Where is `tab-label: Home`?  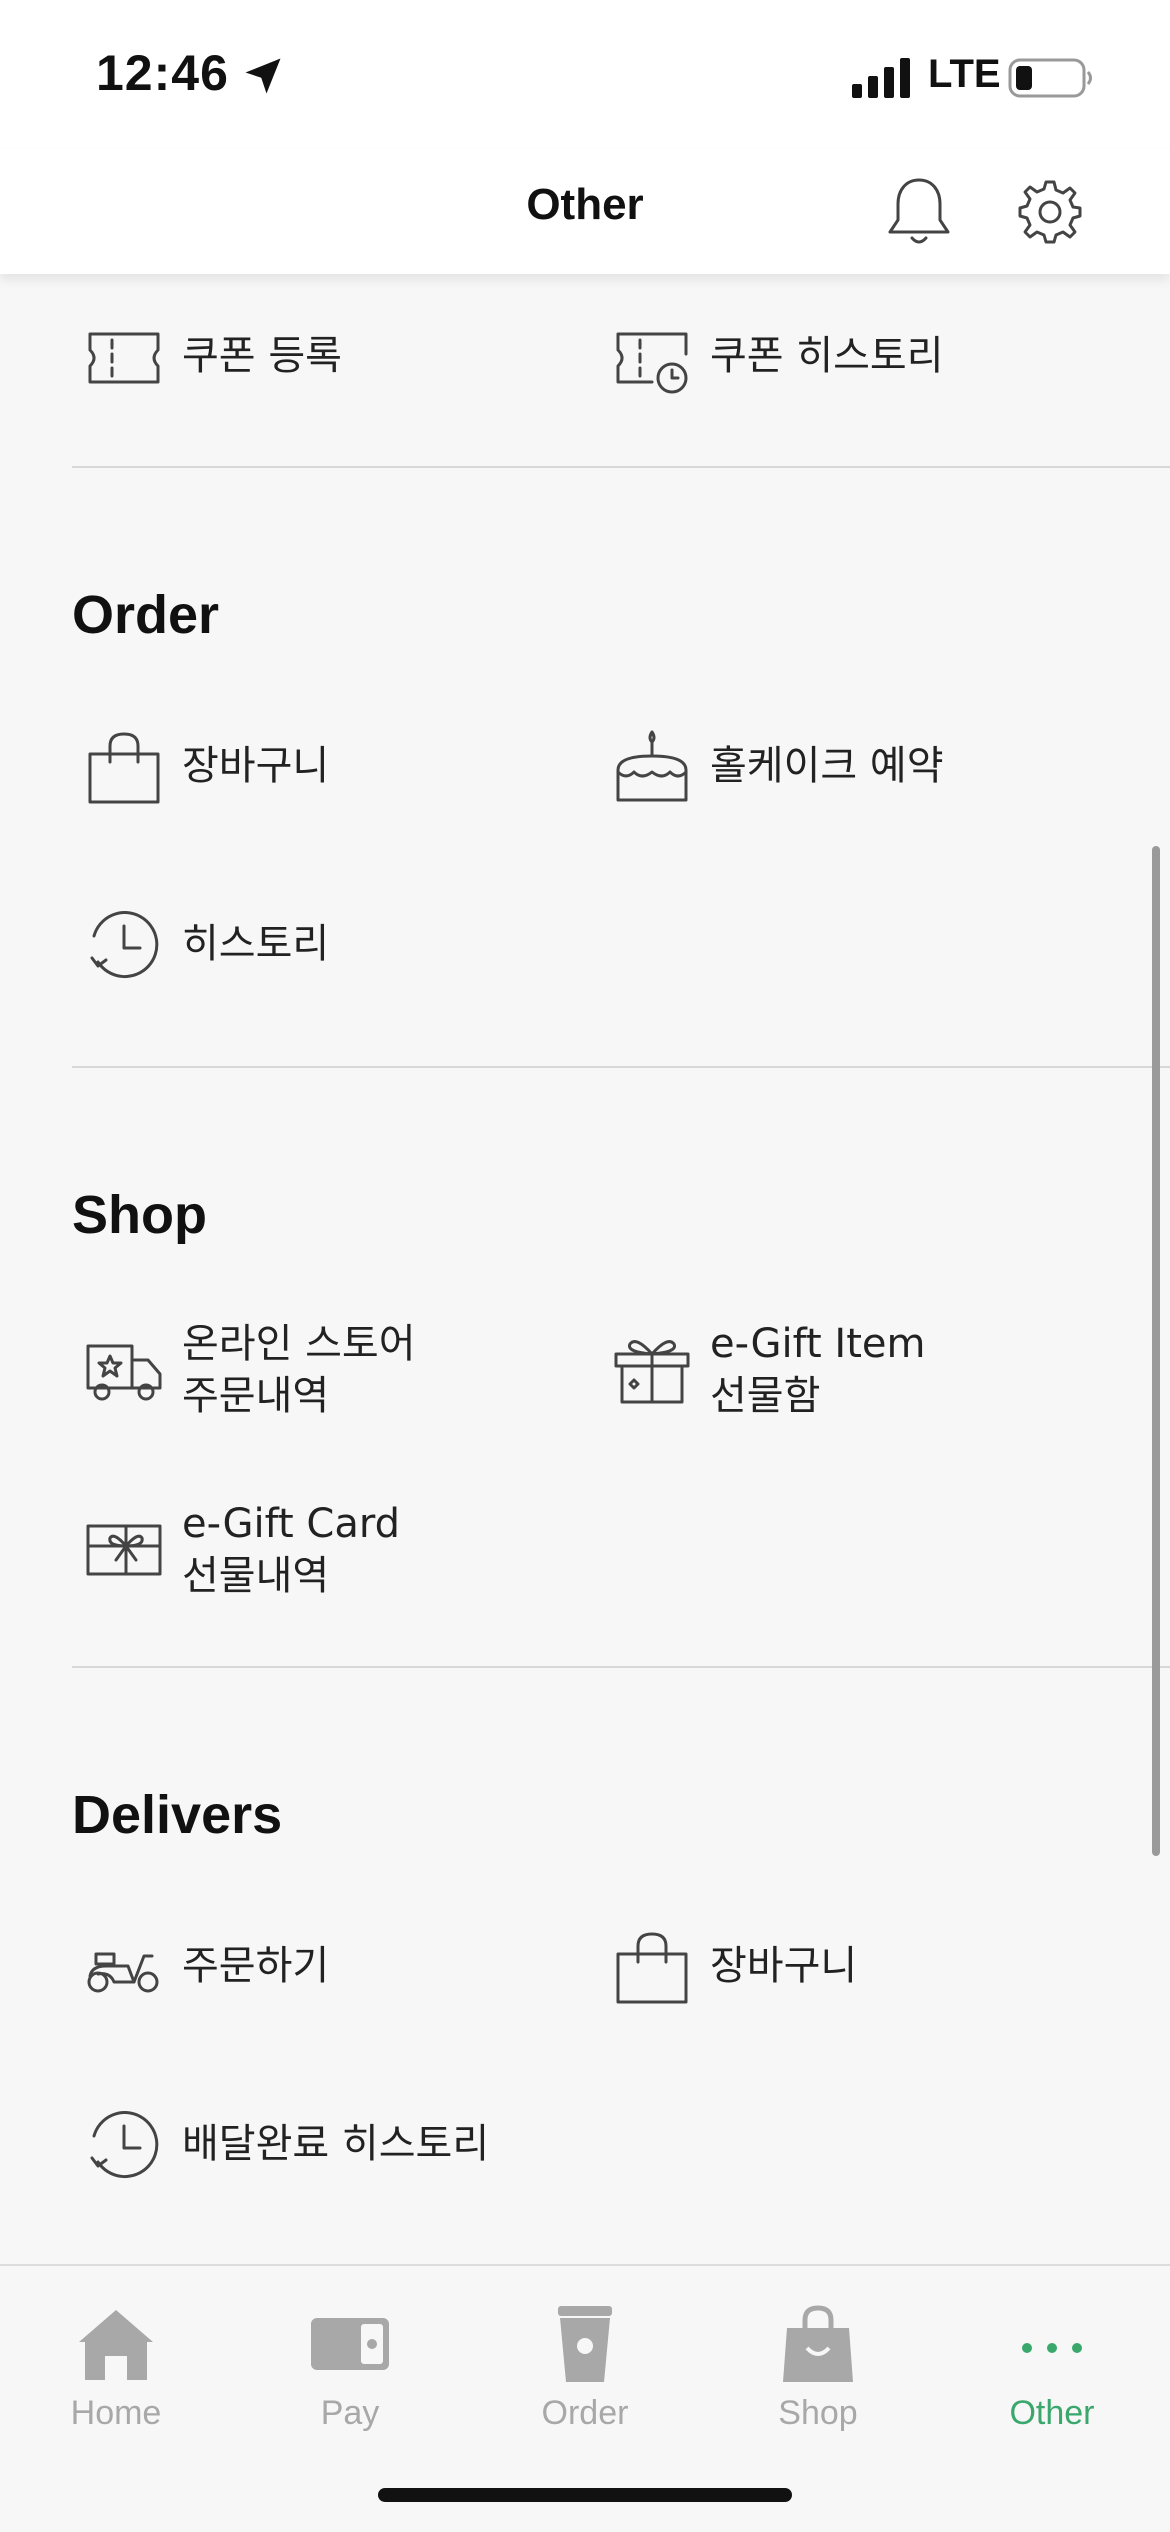 tab-label: Home is located at coordinates (116, 2413).